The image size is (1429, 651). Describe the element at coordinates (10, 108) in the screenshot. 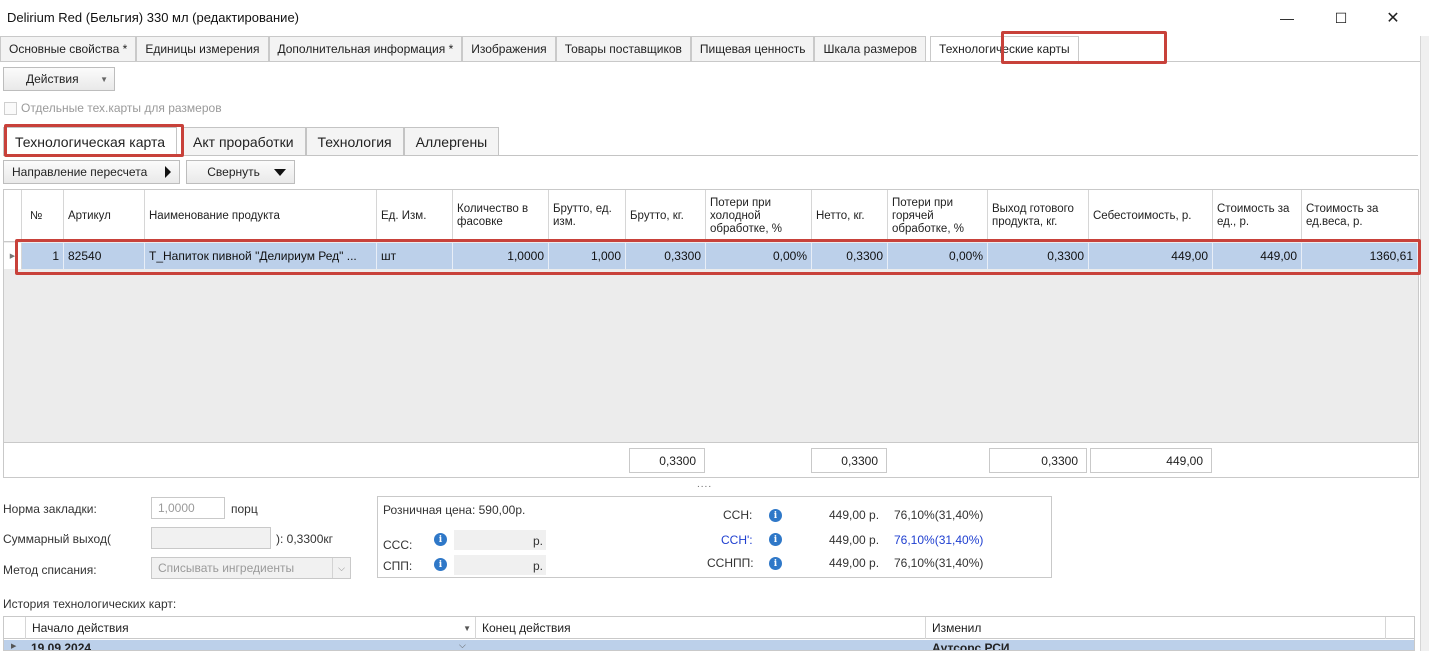

I see `separate-cards-checkbox` at that location.